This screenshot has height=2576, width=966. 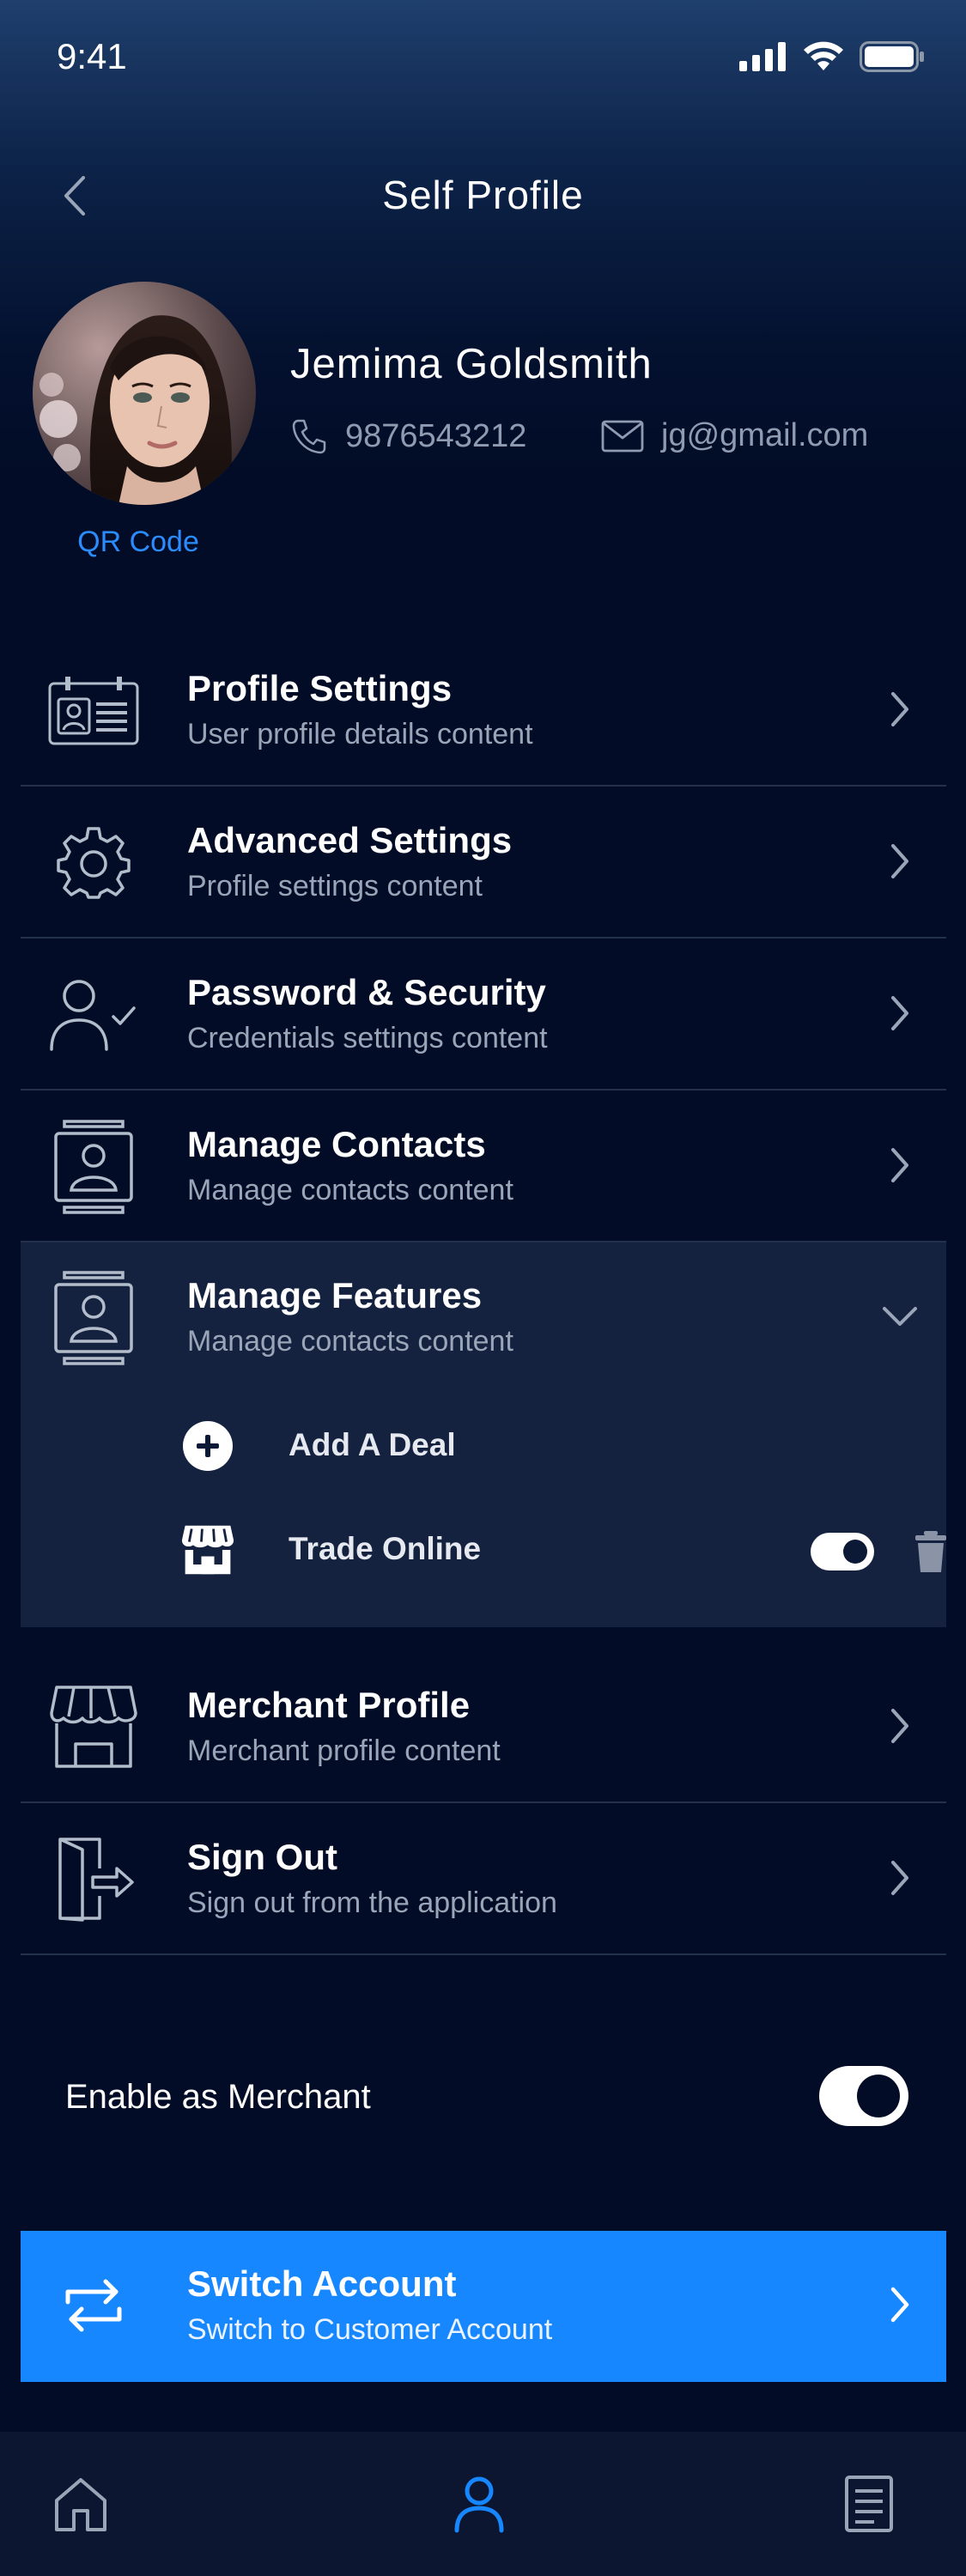 What do you see at coordinates (93, 862) in the screenshot?
I see `gear-icon` at bounding box center [93, 862].